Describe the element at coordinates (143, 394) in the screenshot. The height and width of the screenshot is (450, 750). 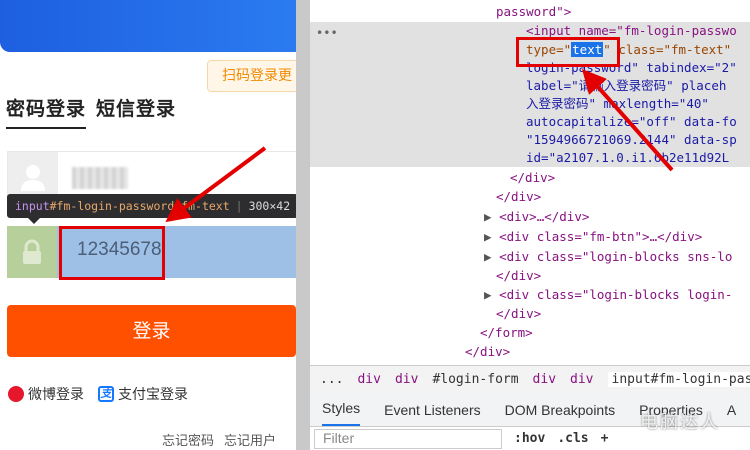
I see `alipay-login-link: 支 支付宝登录` at that location.